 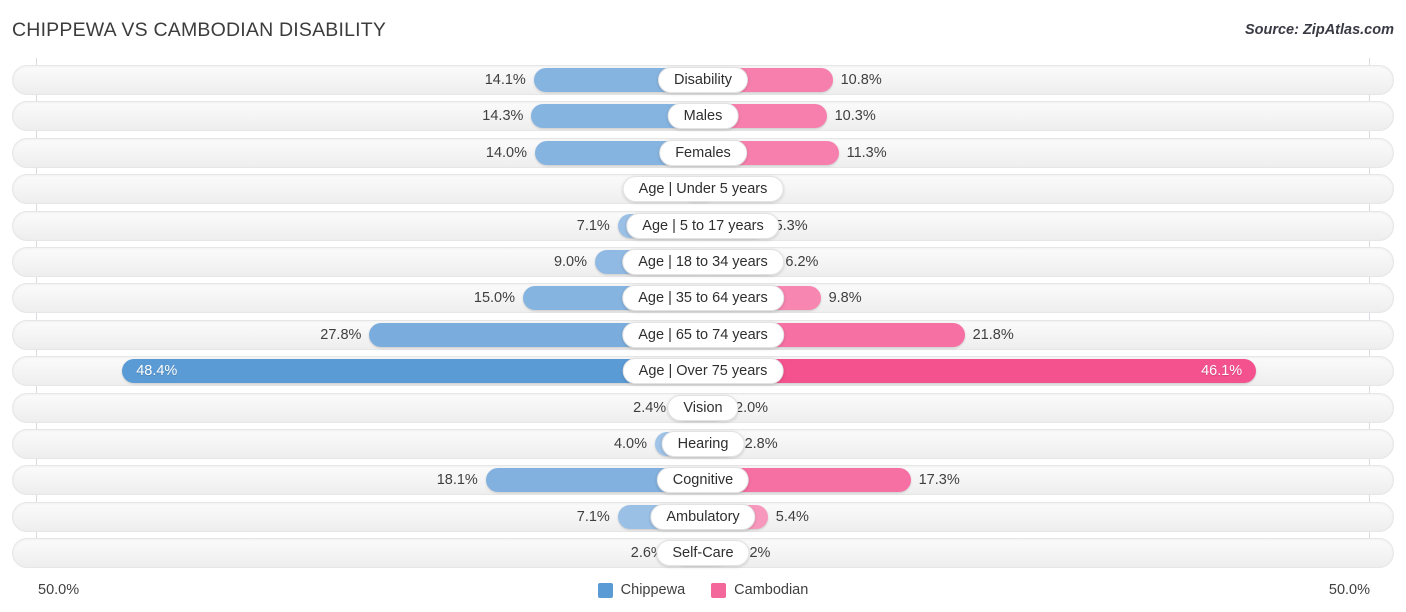 What do you see at coordinates (1036, 116) in the screenshot?
I see `bar-group-cambodian: 10.3%` at bounding box center [1036, 116].